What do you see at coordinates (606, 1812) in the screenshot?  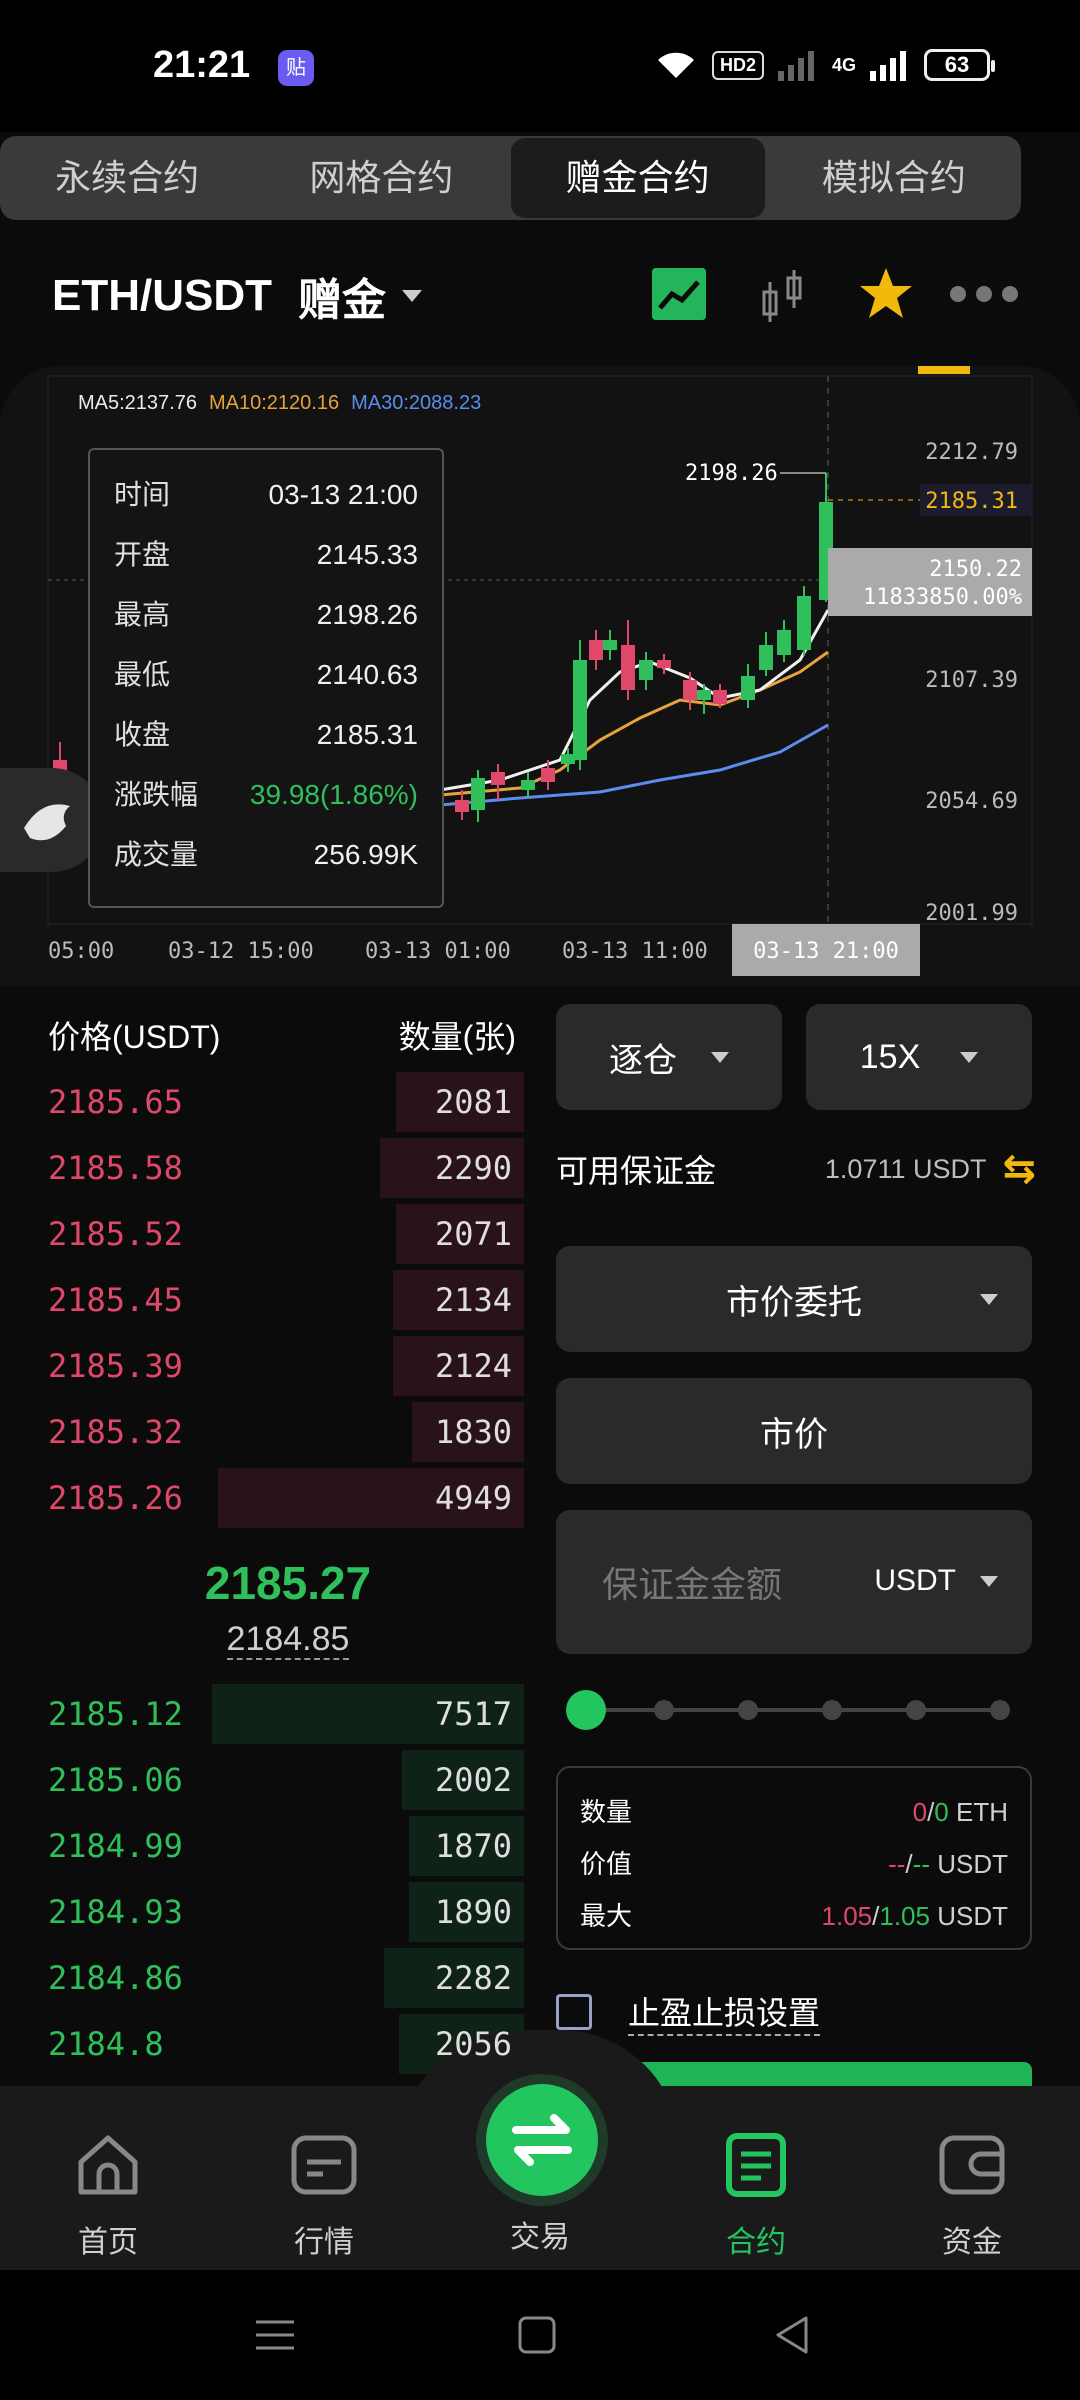 I see `qty-summary-label: 数量` at bounding box center [606, 1812].